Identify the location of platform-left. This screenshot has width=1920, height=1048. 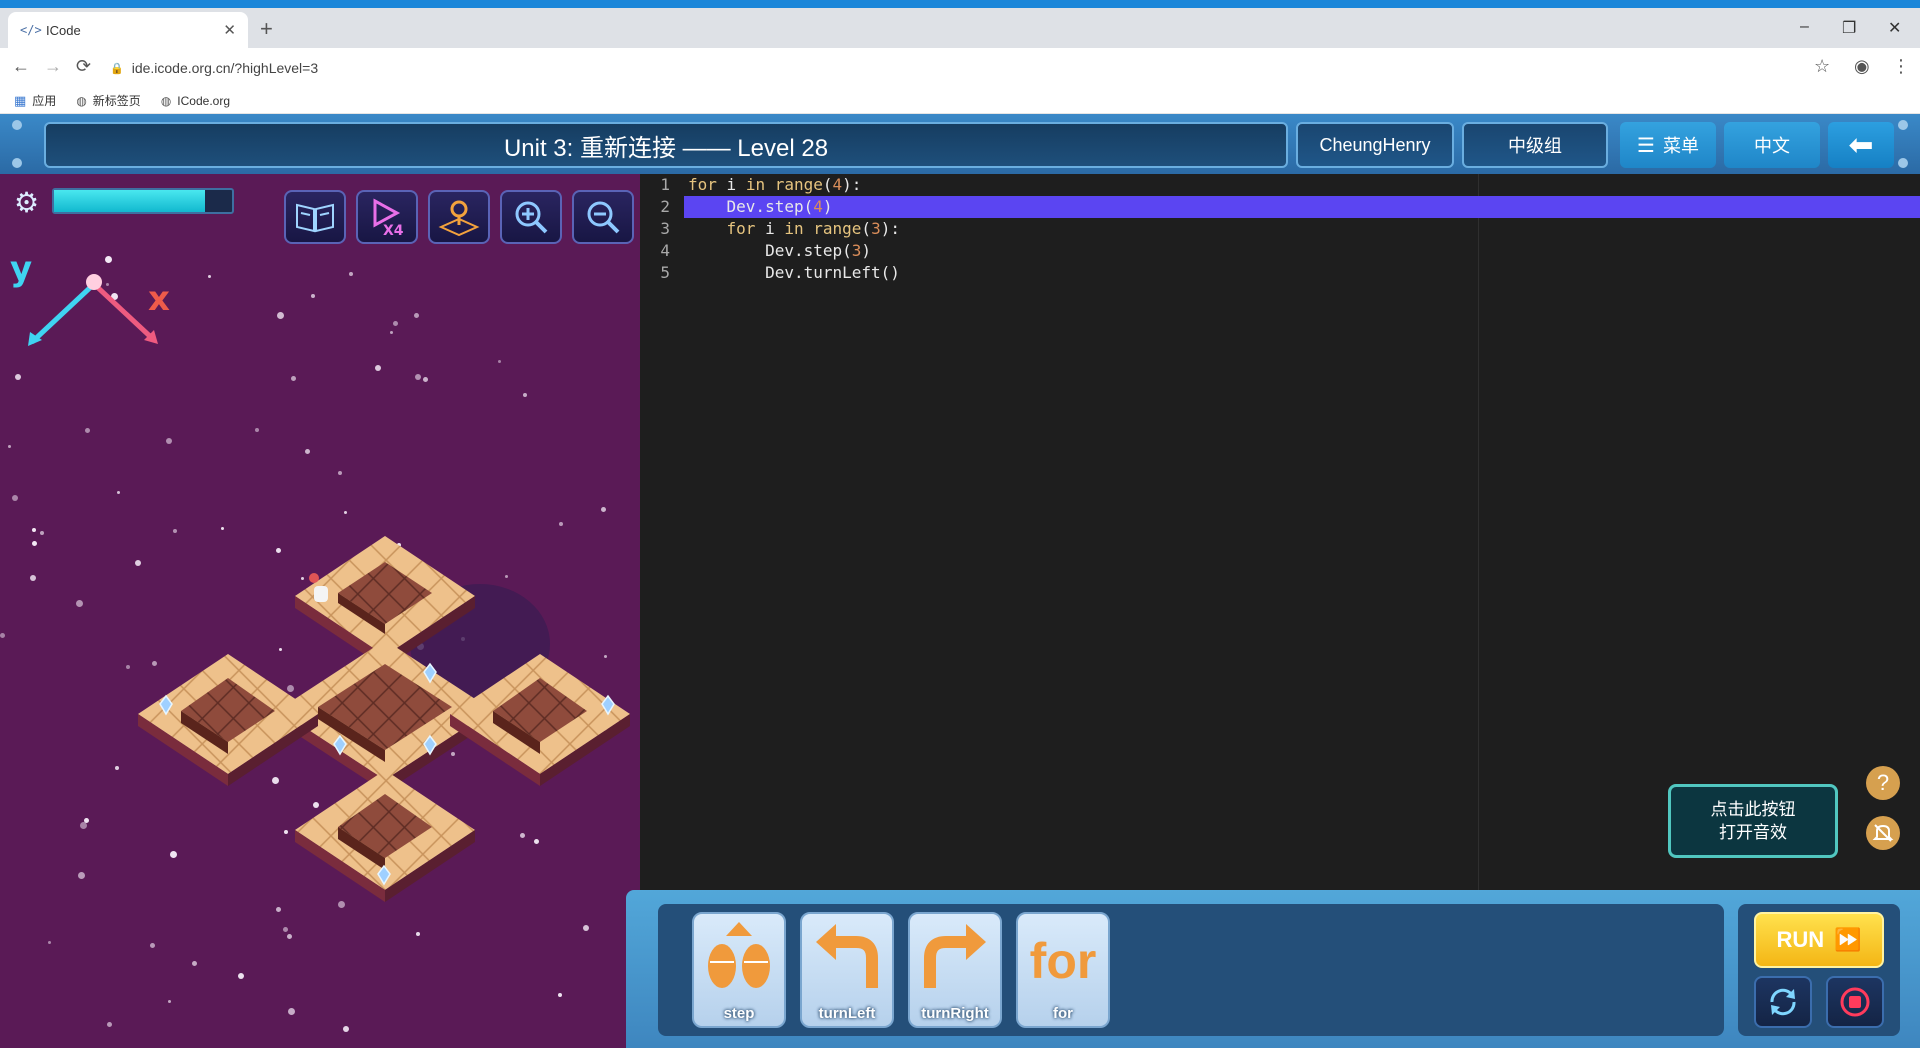
(228, 720).